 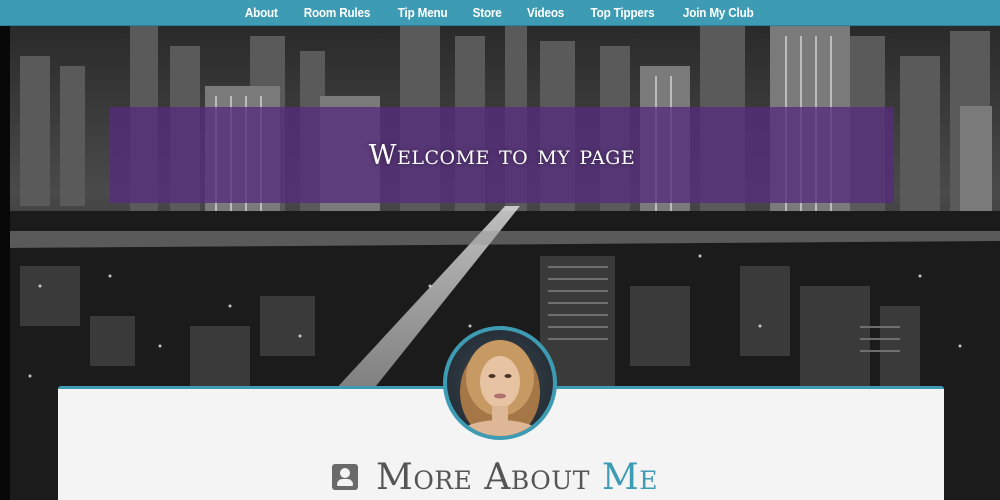 What do you see at coordinates (718, 12) in the screenshot?
I see `nav-link-join-my-club: Join My Club` at bounding box center [718, 12].